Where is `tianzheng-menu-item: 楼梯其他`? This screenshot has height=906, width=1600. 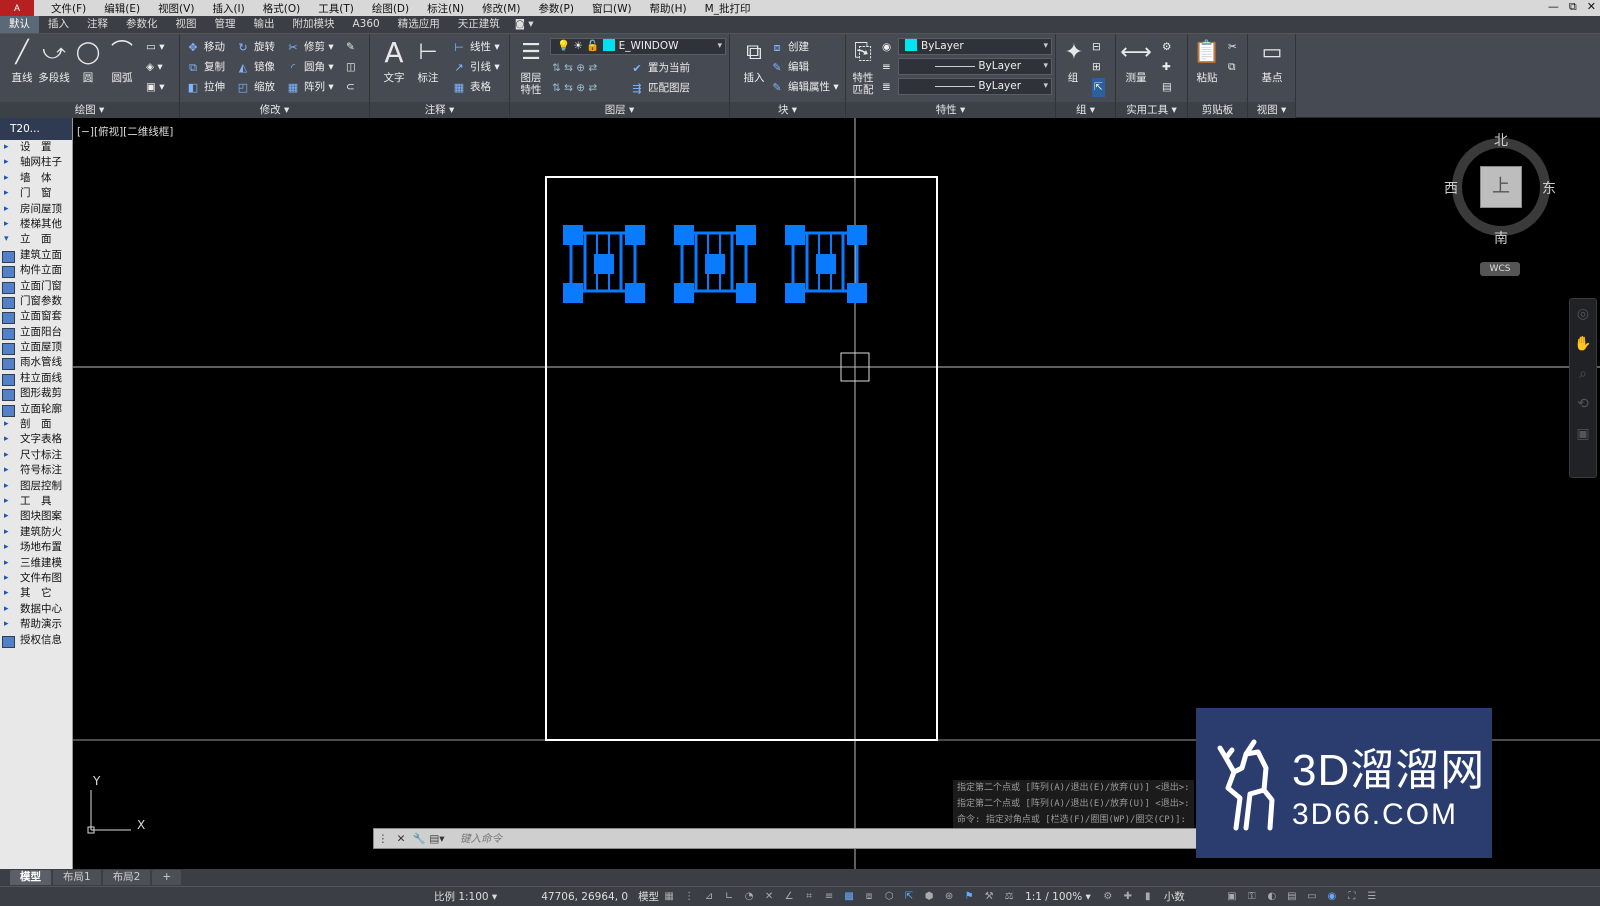
tianzheng-menu-item: 楼梯其他 is located at coordinates (36, 225).